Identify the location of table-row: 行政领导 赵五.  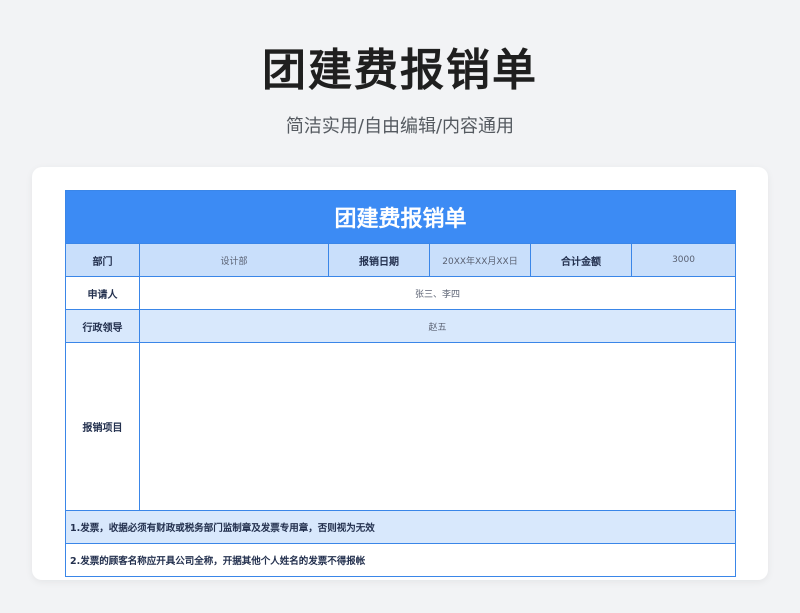
(401, 326).